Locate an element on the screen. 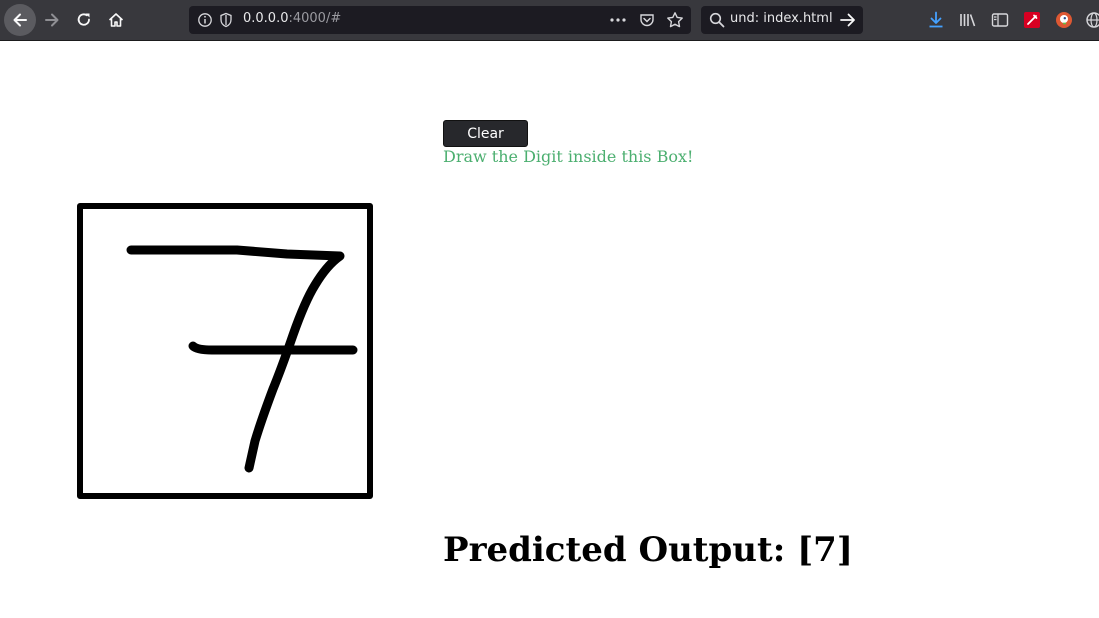 The height and width of the screenshot is (618, 1099). go-arrow-icon is located at coordinates (848, 22).